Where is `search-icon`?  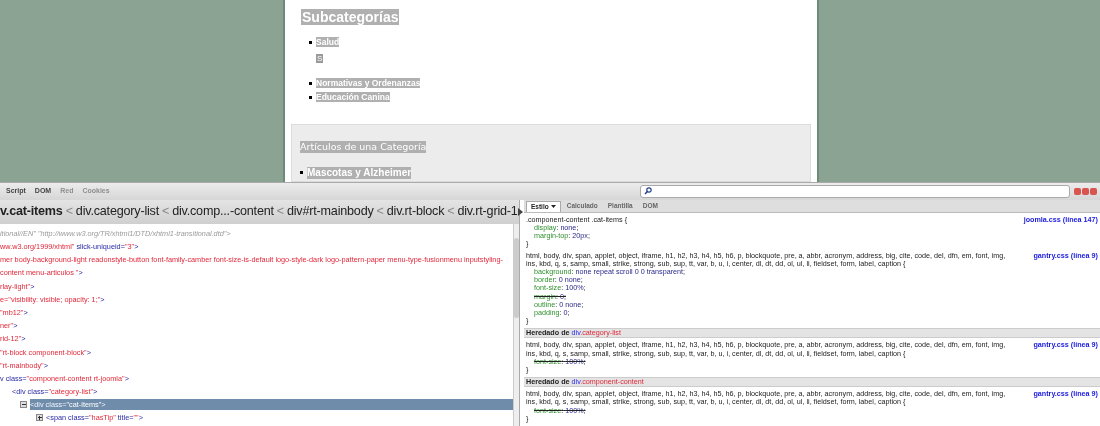
search-icon is located at coordinates (648, 191).